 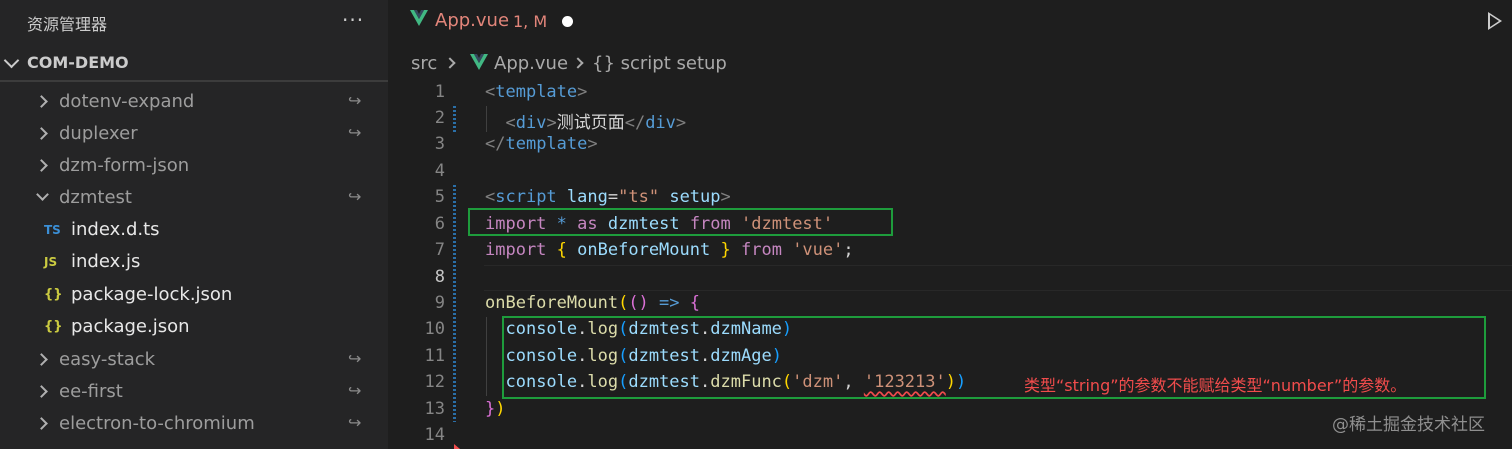 I want to click on tree-item-label: package-lock.json, so click(x=152, y=294).